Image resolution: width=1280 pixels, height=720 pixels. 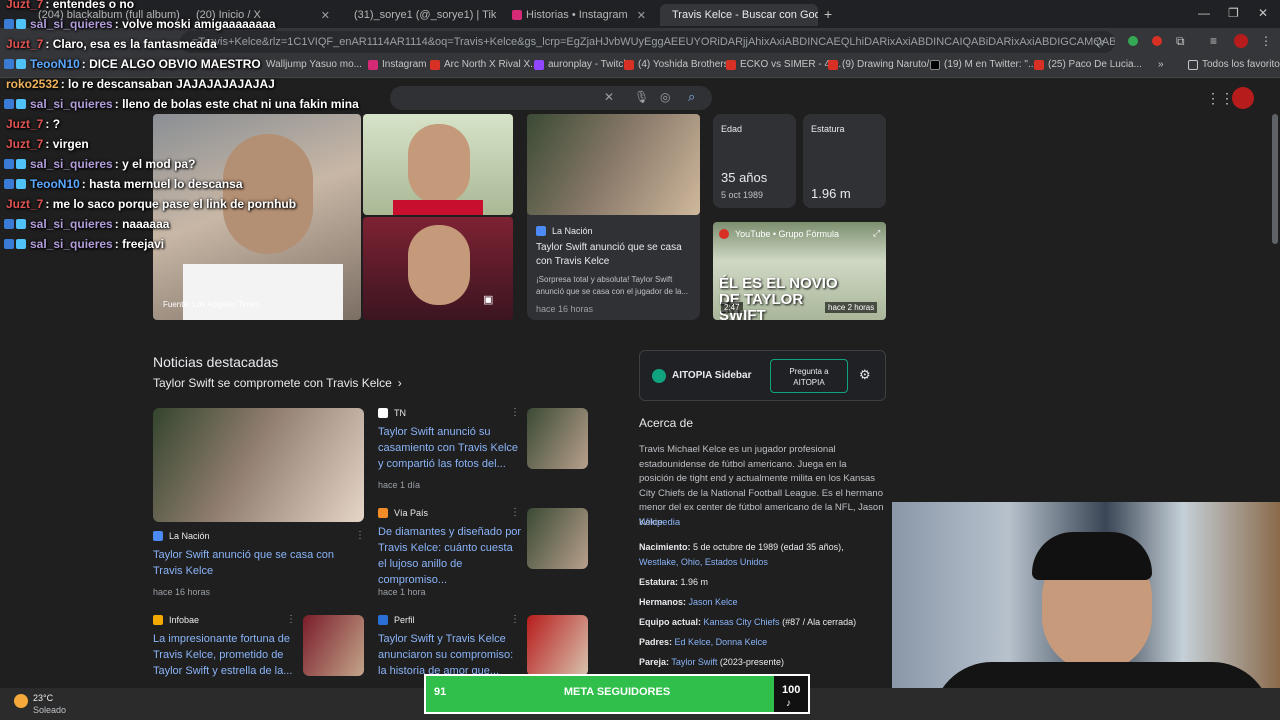 What do you see at coordinates (1243, 98) in the screenshot?
I see `google-avatar` at bounding box center [1243, 98].